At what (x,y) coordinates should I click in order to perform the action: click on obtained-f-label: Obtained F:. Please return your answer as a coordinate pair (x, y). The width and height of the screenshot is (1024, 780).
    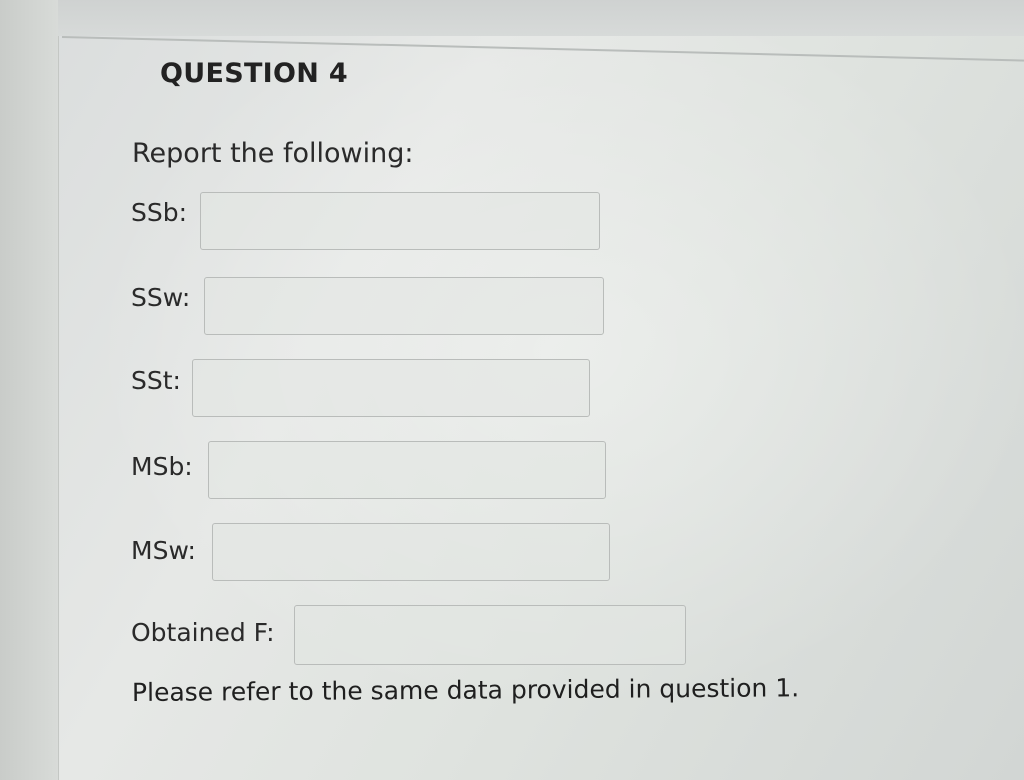
    Looking at the image, I should click on (203, 632).